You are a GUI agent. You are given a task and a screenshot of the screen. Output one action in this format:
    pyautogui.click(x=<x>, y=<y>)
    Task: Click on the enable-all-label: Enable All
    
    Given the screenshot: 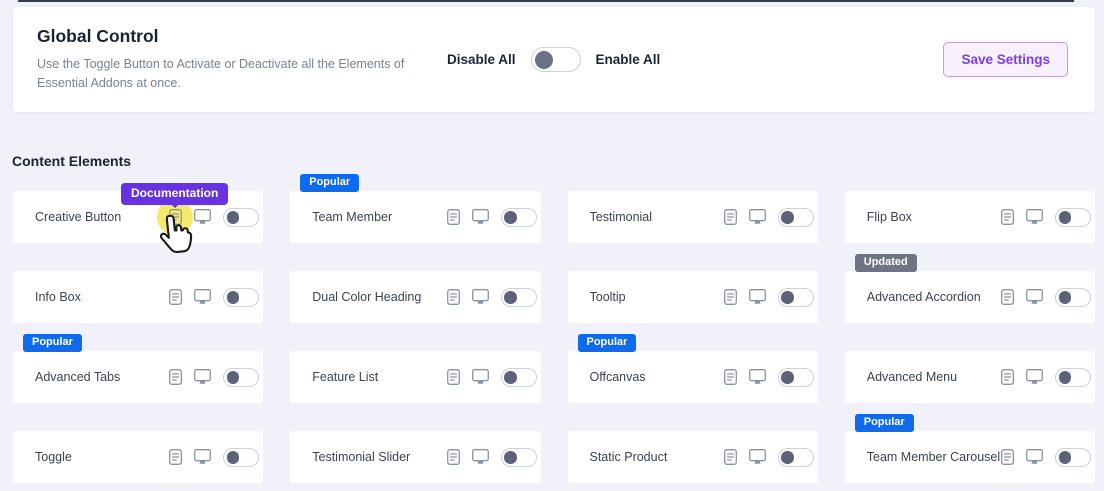 What is the action you would take?
    pyautogui.click(x=628, y=59)
    